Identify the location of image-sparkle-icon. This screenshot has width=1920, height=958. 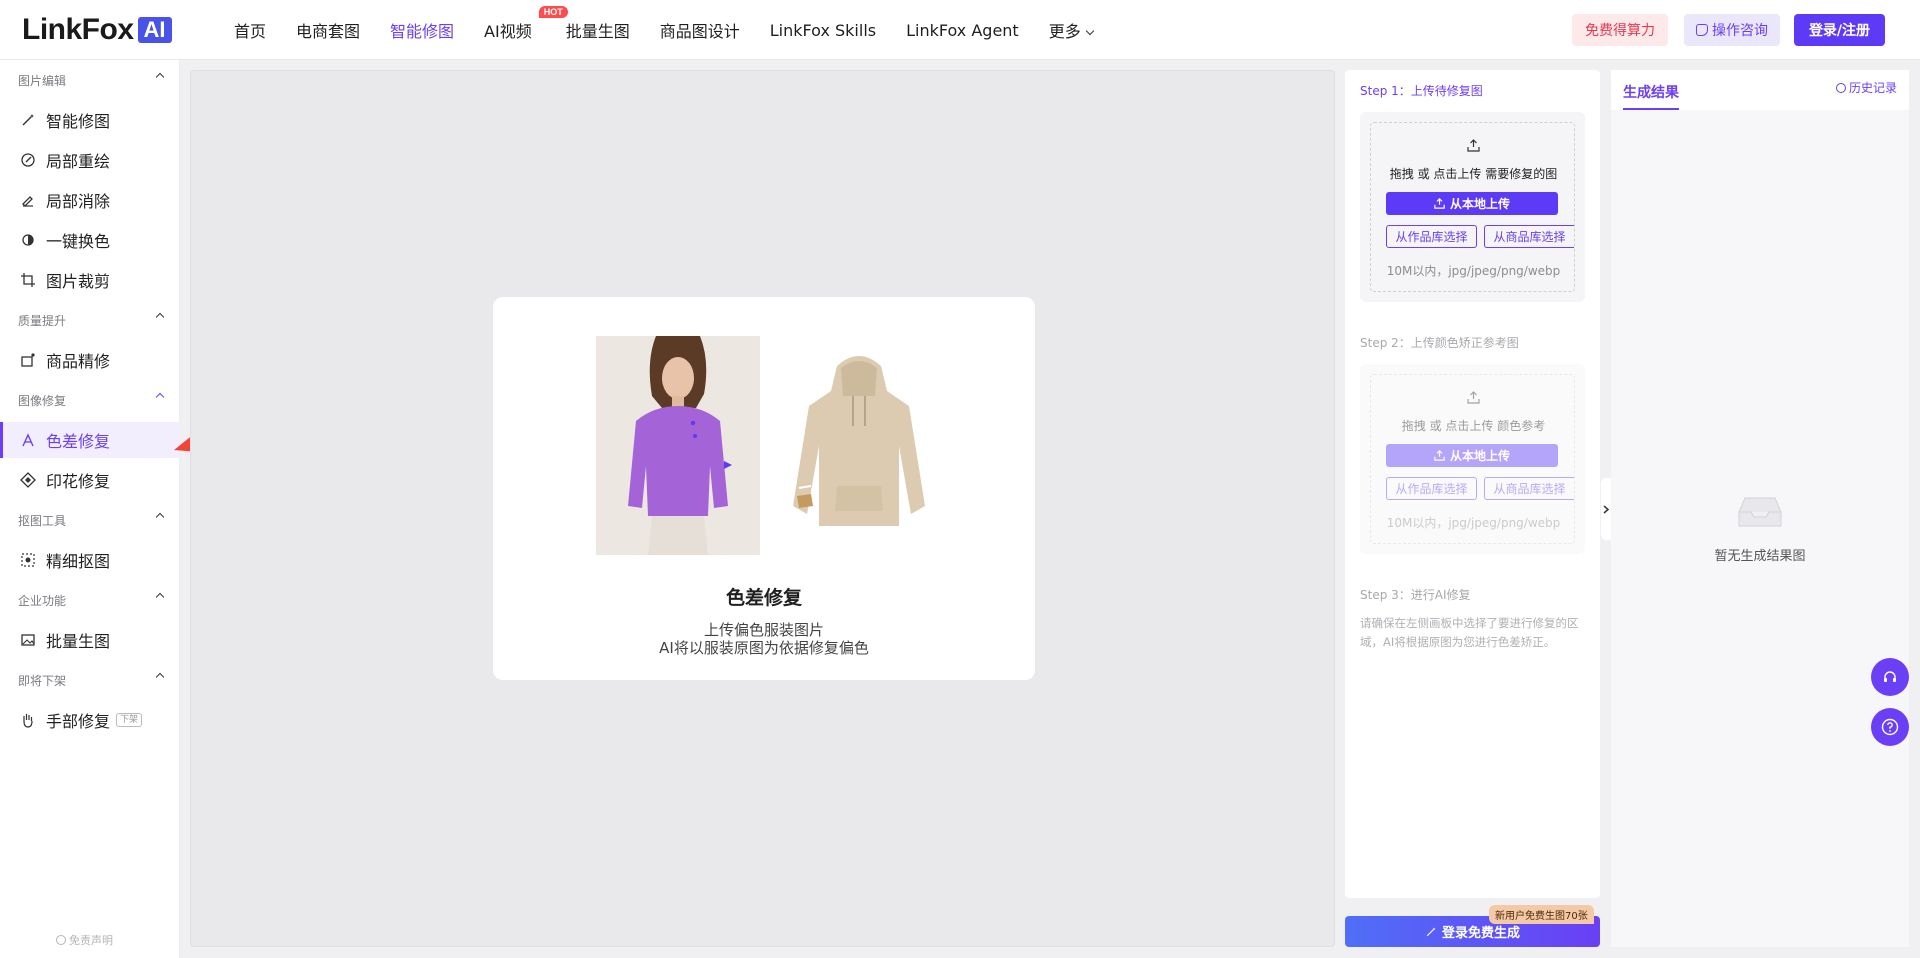
(28, 360).